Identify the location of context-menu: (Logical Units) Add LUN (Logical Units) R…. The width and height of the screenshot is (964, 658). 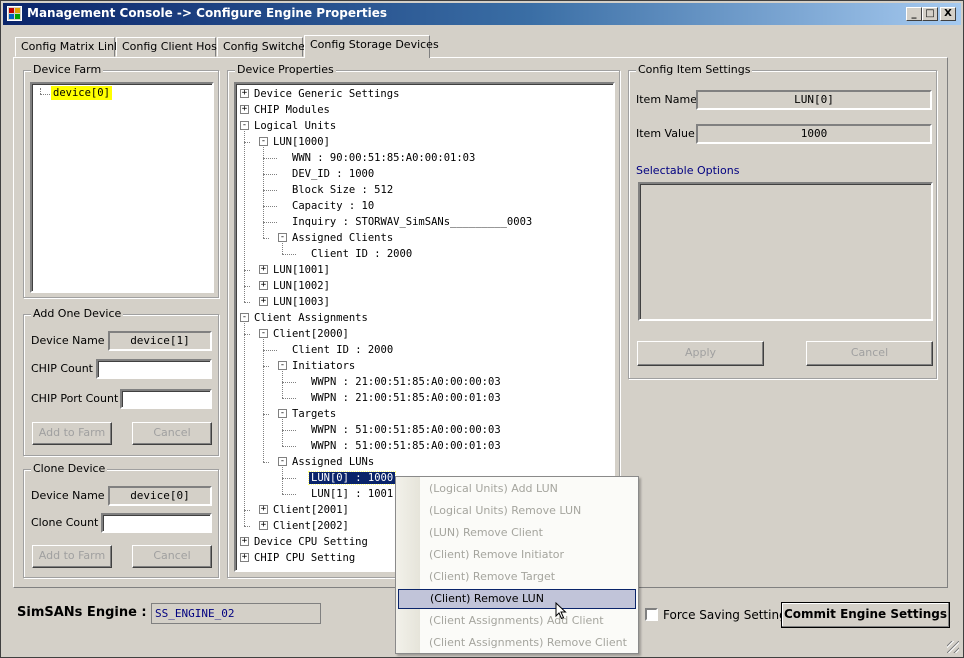
(517, 565).